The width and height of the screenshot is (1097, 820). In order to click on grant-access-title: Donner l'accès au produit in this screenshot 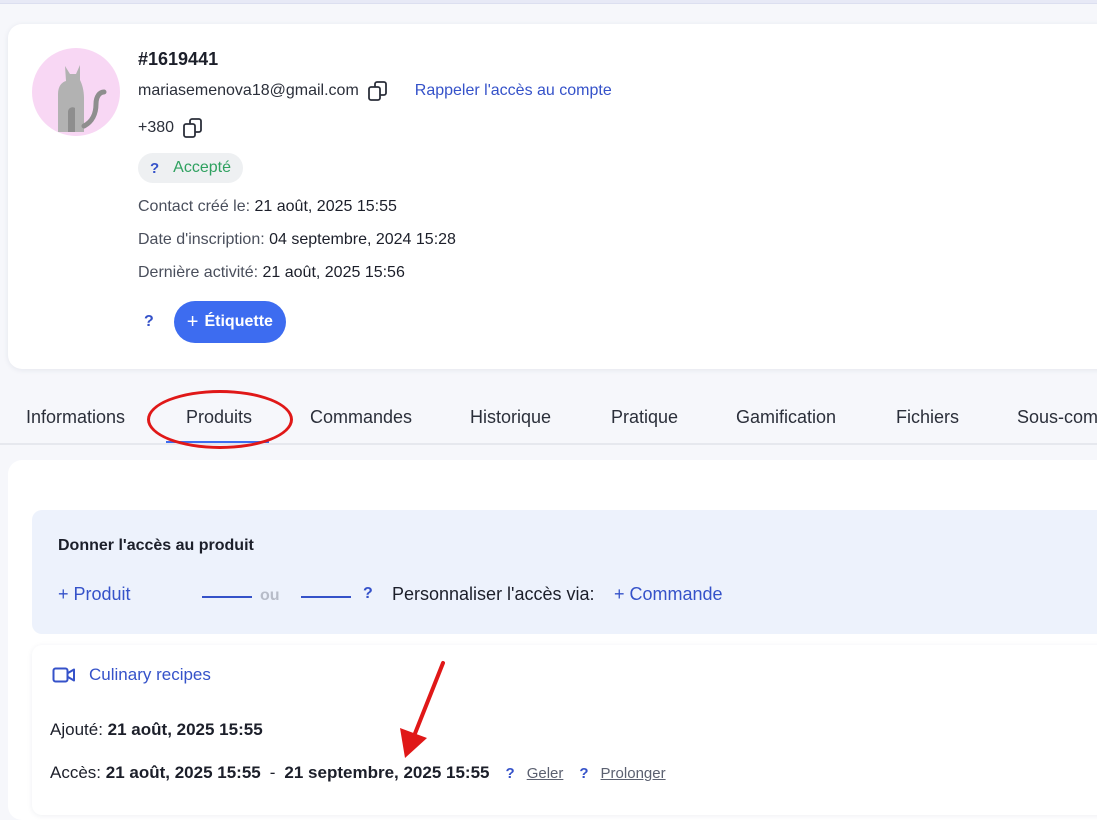, I will do `click(156, 545)`.